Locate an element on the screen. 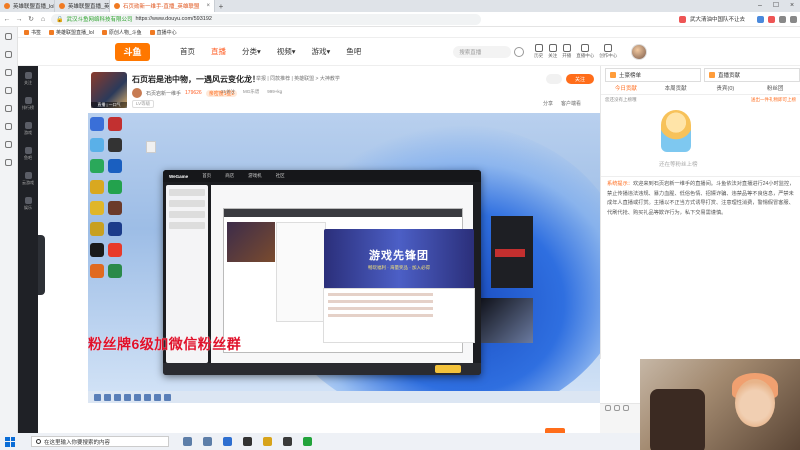  game-icon is located at coordinates (760, 19).